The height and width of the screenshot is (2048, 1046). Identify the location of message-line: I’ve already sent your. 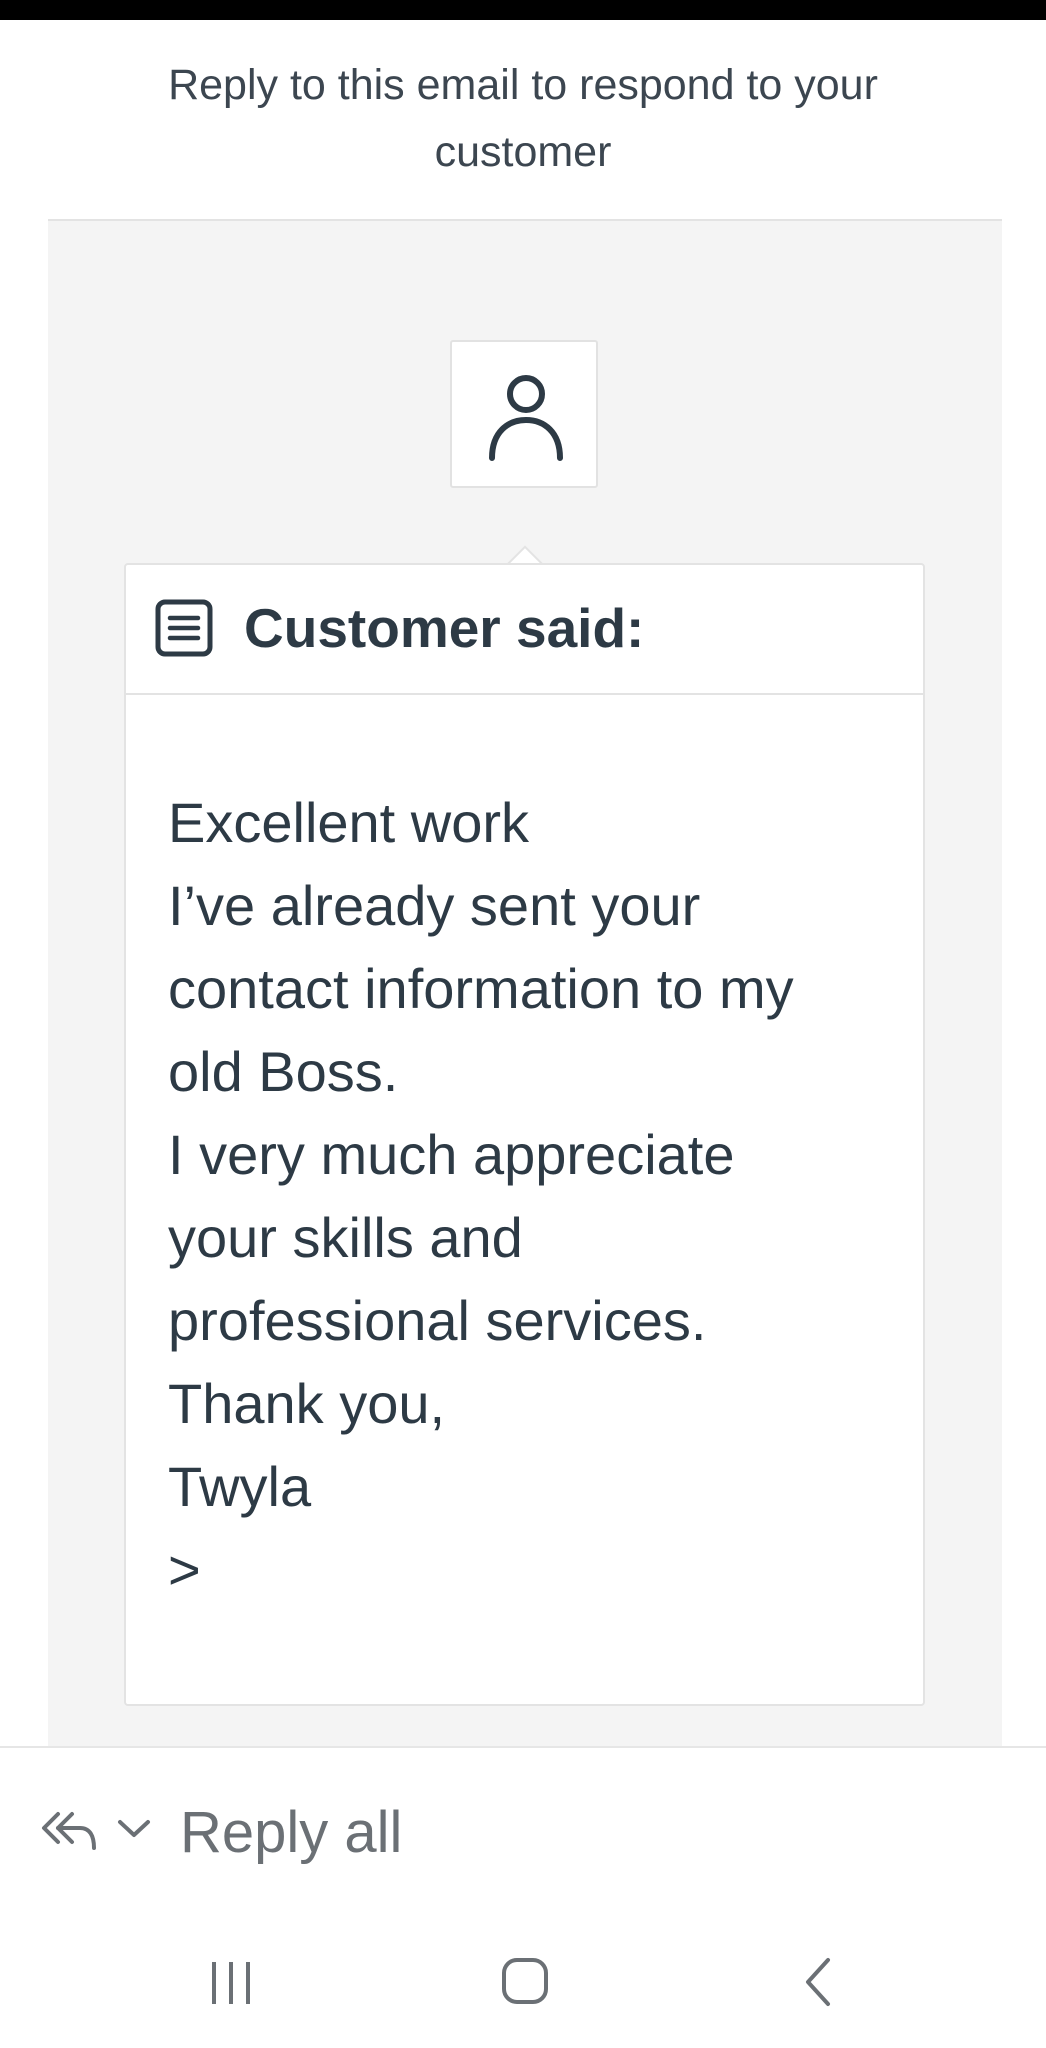
(434, 905).